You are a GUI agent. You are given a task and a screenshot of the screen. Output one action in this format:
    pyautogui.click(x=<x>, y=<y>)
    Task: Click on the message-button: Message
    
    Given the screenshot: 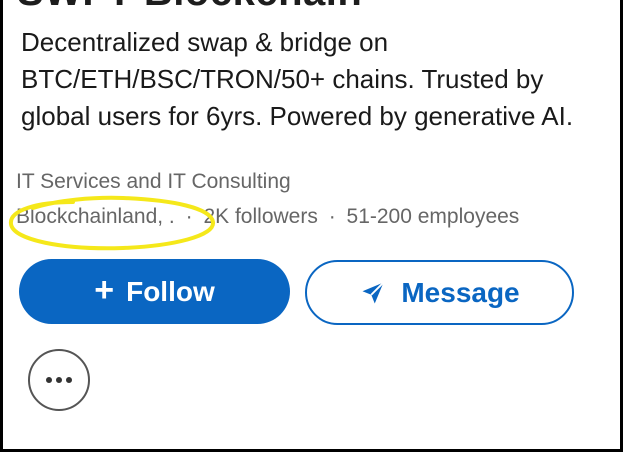 What is the action you would take?
    pyautogui.click(x=439, y=292)
    